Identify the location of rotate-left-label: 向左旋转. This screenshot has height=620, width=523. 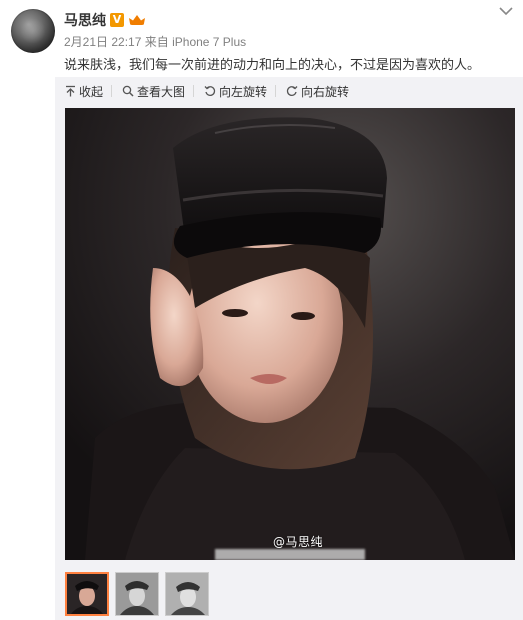
(243, 91).